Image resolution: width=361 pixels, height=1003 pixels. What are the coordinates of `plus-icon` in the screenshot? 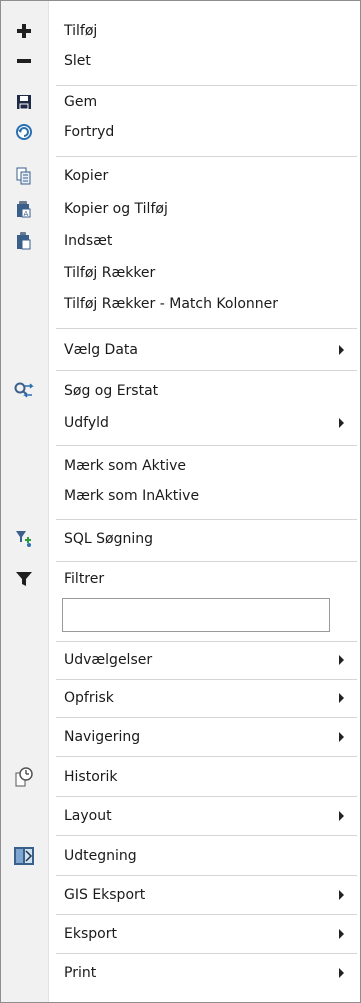 It's located at (24, 31).